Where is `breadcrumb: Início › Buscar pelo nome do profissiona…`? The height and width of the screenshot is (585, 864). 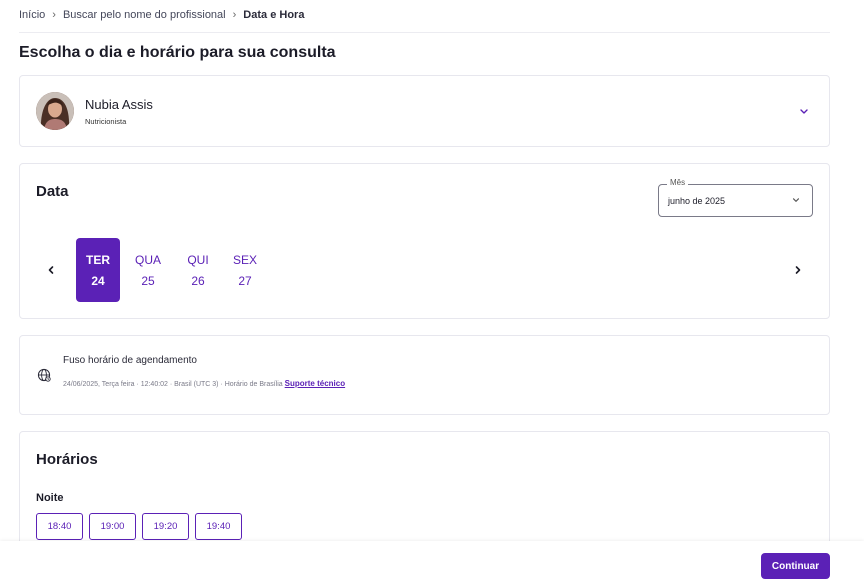 breadcrumb: Início › Buscar pelo nome do profissiona… is located at coordinates (161, 15).